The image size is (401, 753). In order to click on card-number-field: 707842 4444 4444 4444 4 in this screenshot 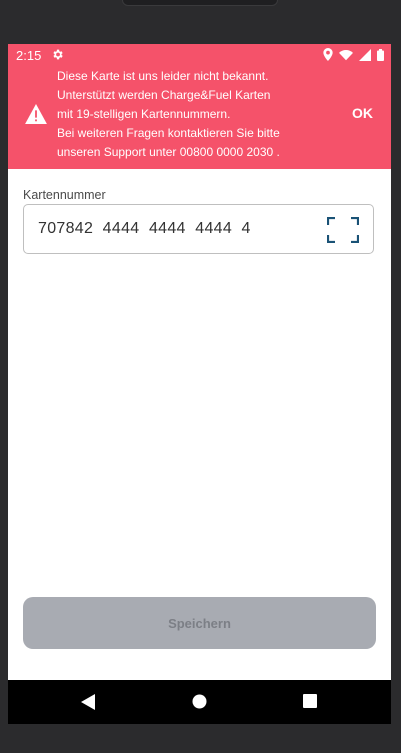, I will do `click(198, 229)`.